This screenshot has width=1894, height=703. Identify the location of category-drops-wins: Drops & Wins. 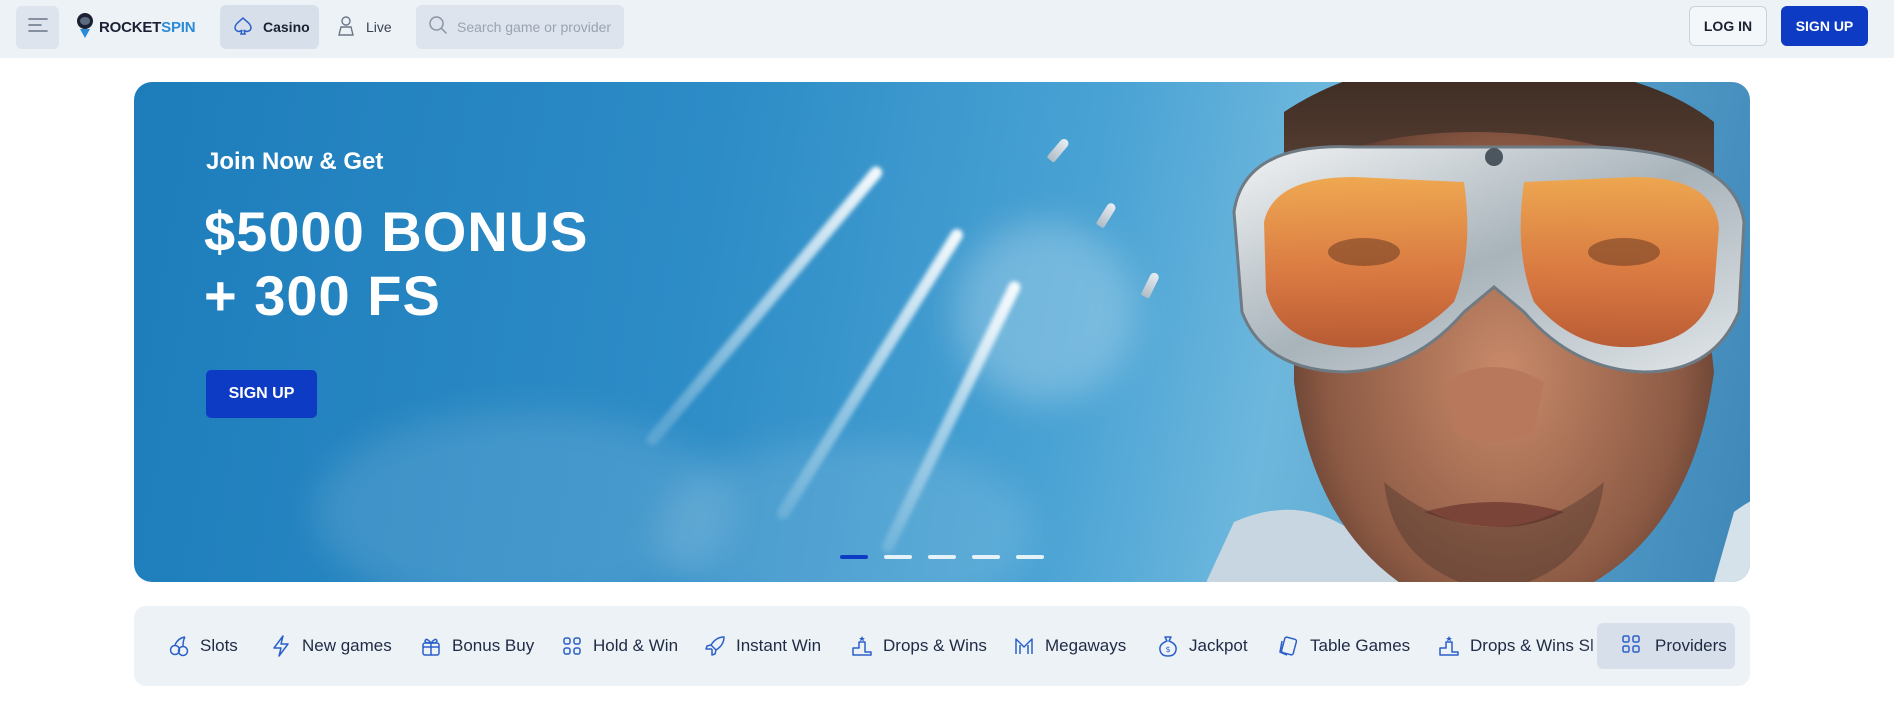
(919, 646).